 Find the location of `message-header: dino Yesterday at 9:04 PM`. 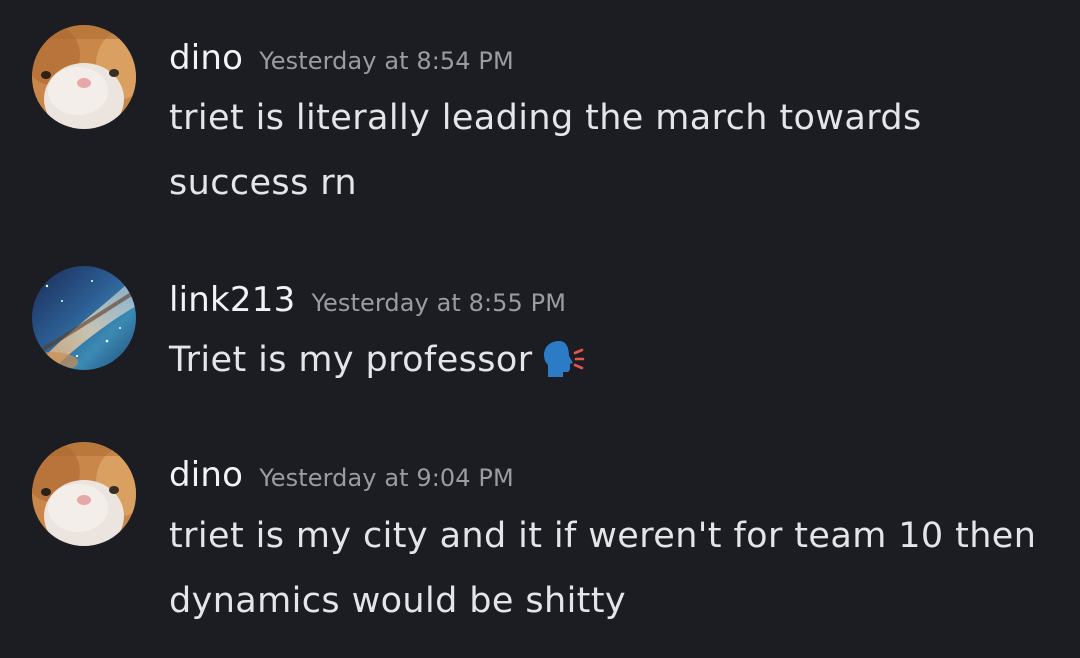

message-header: dino Yesterday at 9:04 PM is located at coordinates (341, 475).